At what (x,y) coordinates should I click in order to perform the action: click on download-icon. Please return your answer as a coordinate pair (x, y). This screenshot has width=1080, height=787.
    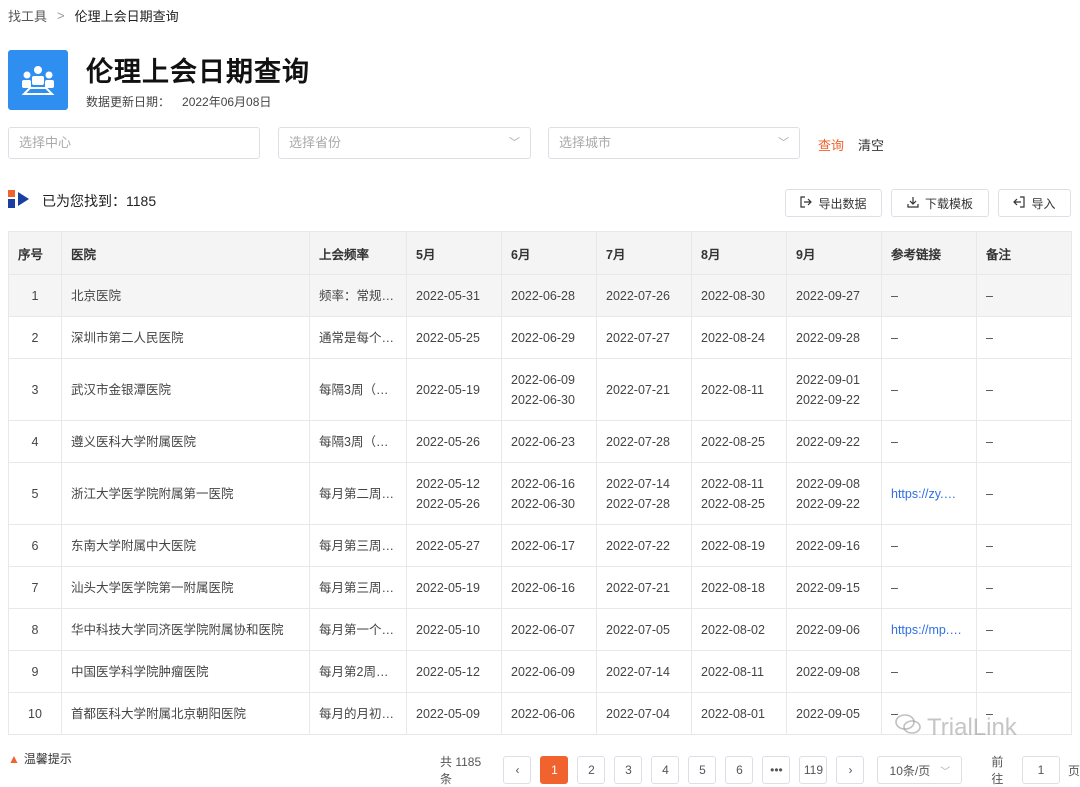
    Looking at the image, I should click on (913, 203).